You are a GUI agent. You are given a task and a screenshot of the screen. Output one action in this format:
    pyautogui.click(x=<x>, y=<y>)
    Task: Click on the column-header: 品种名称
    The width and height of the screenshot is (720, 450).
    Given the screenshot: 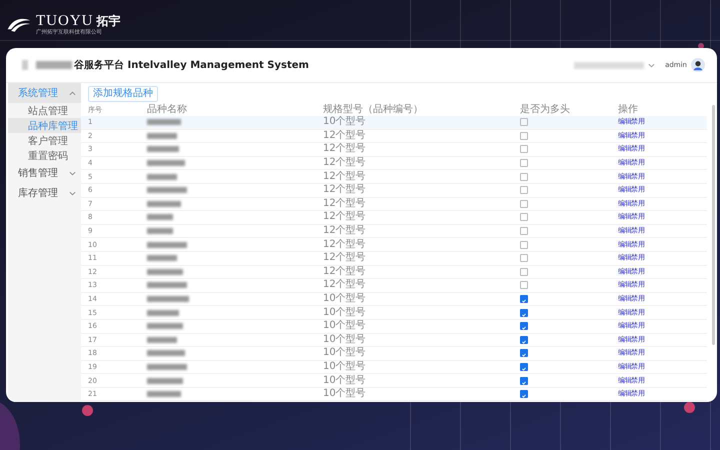 What is the action you would take?
    pyautogui.click(x=167, y=110)
    